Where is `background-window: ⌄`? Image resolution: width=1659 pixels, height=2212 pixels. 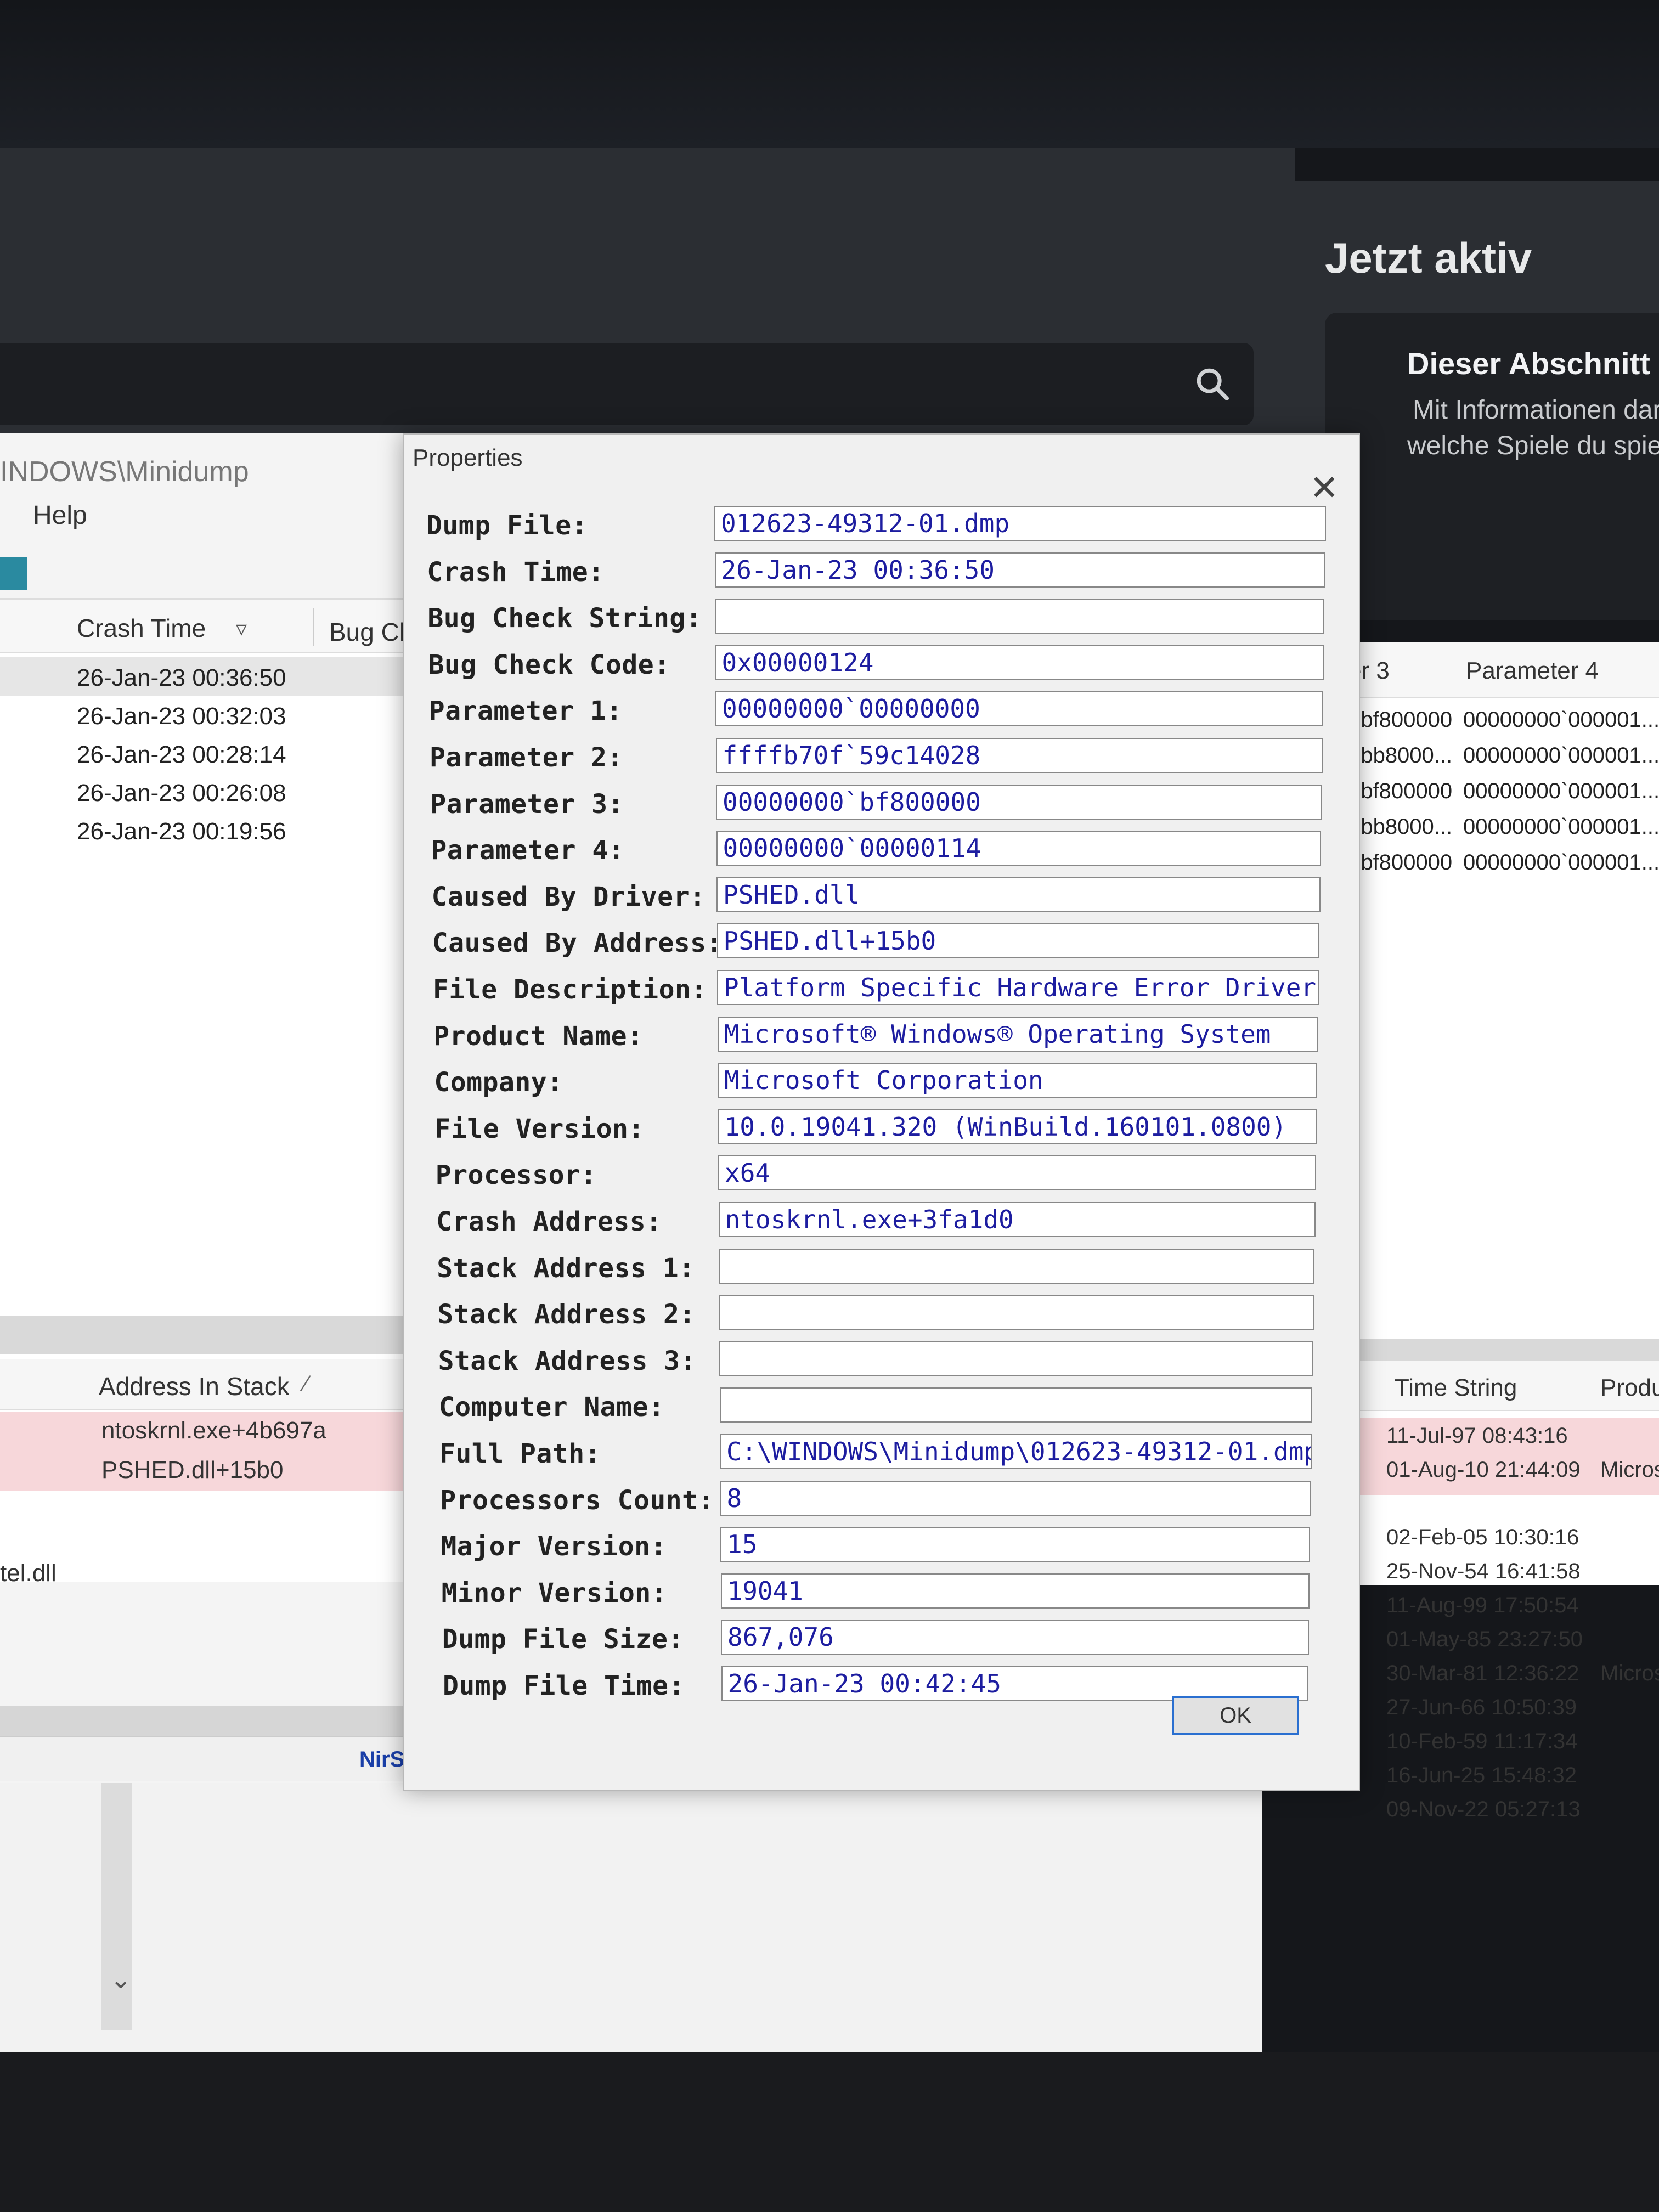 background-window: ⌄ is located at coordinates (631, 1920).